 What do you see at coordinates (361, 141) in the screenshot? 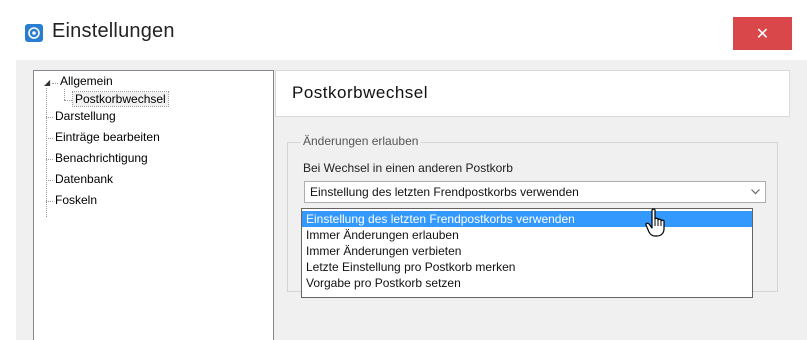
I see `group-legend: Änderungen erlauben` at bounding box center [361, 141].